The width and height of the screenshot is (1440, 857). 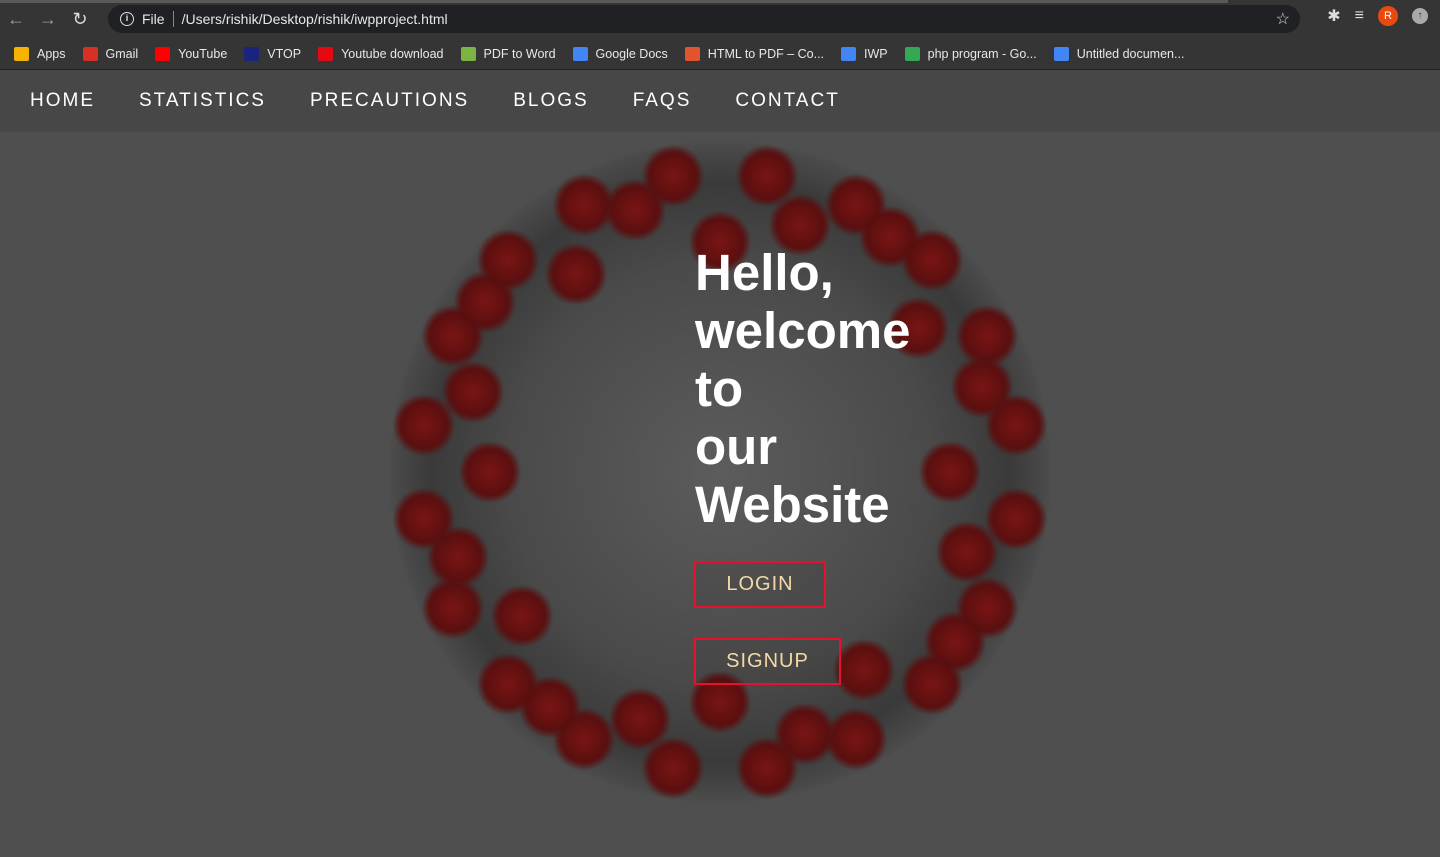 I want to click on bookmark-item: Youtube download, so click(x=381, y=53).